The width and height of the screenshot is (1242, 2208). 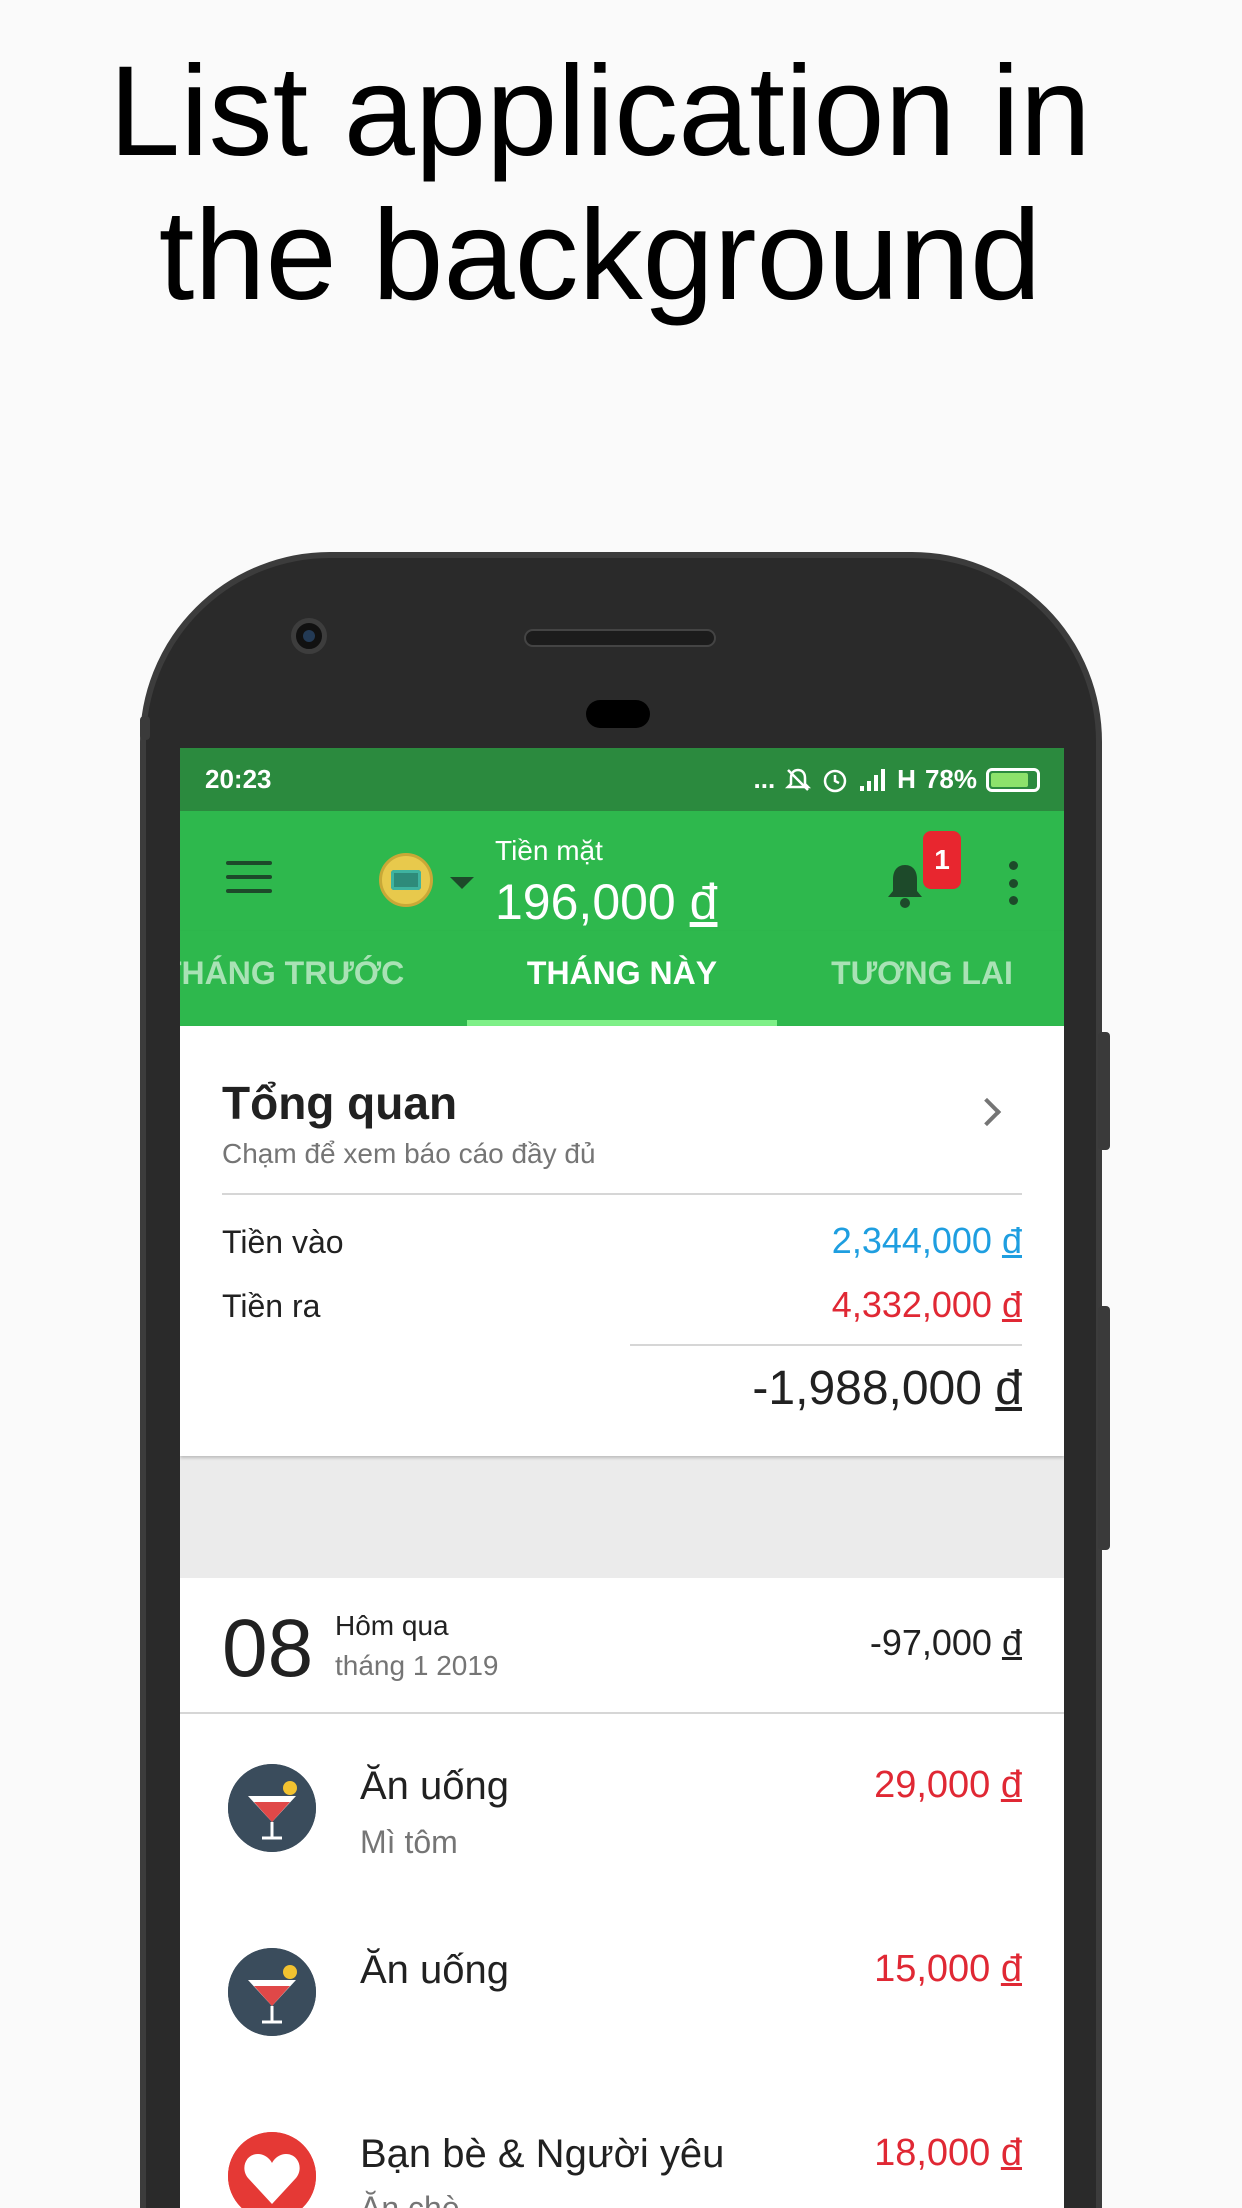 What do you see at coordinates (911, 1240) in the screenshot?
I see `inflow-amount: 2,344,000` at bounding box center [911, 1240].